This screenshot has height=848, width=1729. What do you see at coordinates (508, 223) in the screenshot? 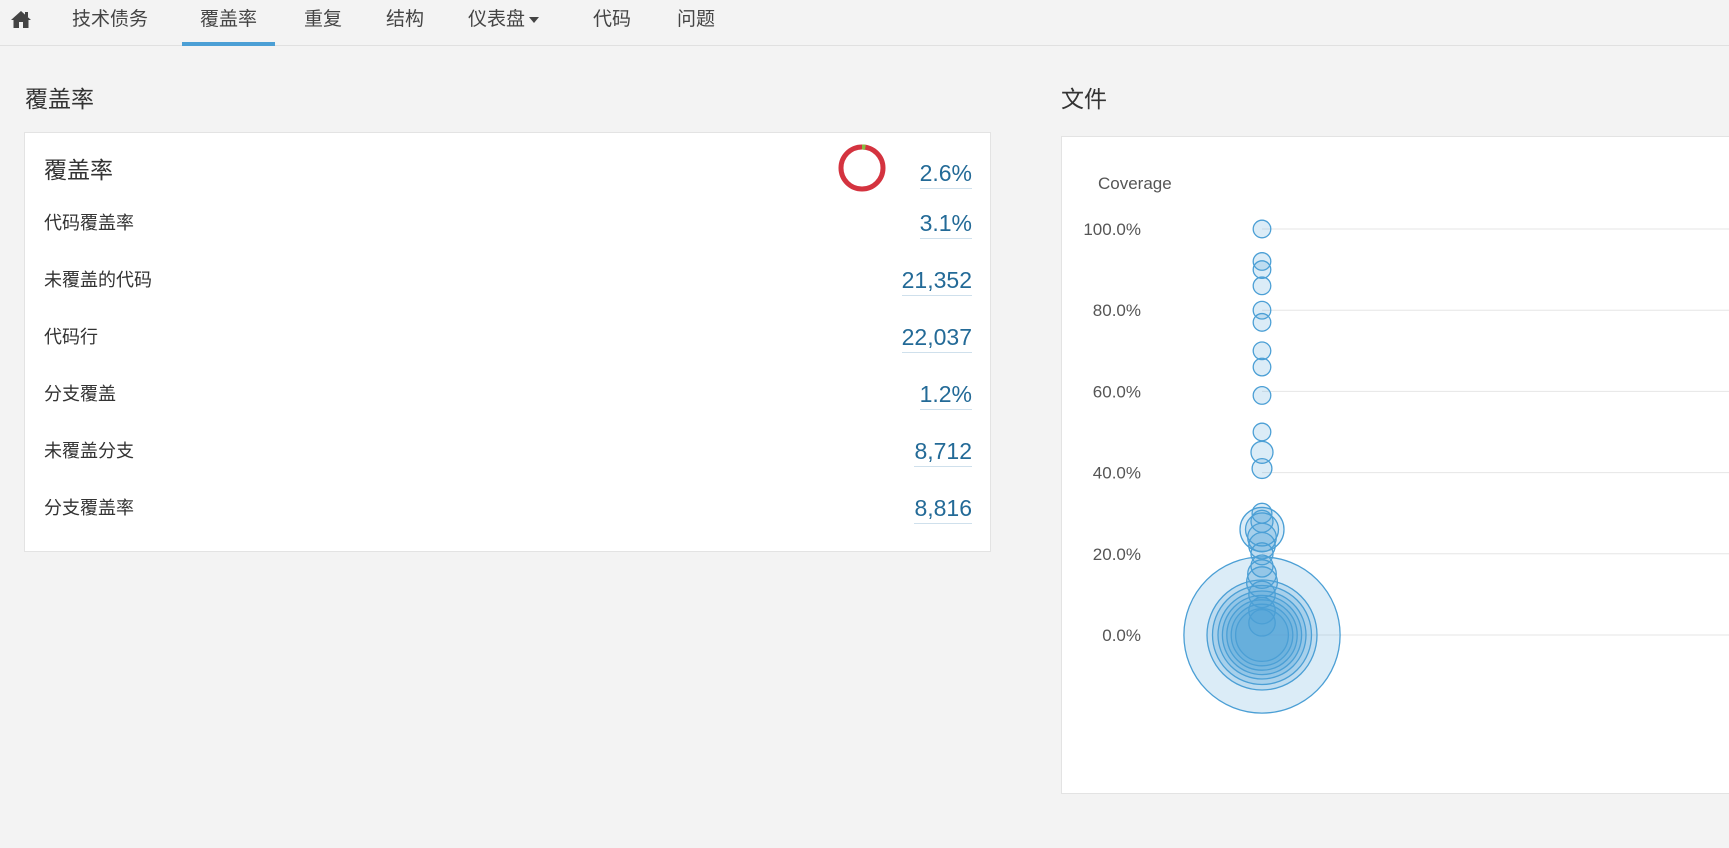
I see `metric-row: 代码覆盖率 3.1%` at bounding box center [508, 223].